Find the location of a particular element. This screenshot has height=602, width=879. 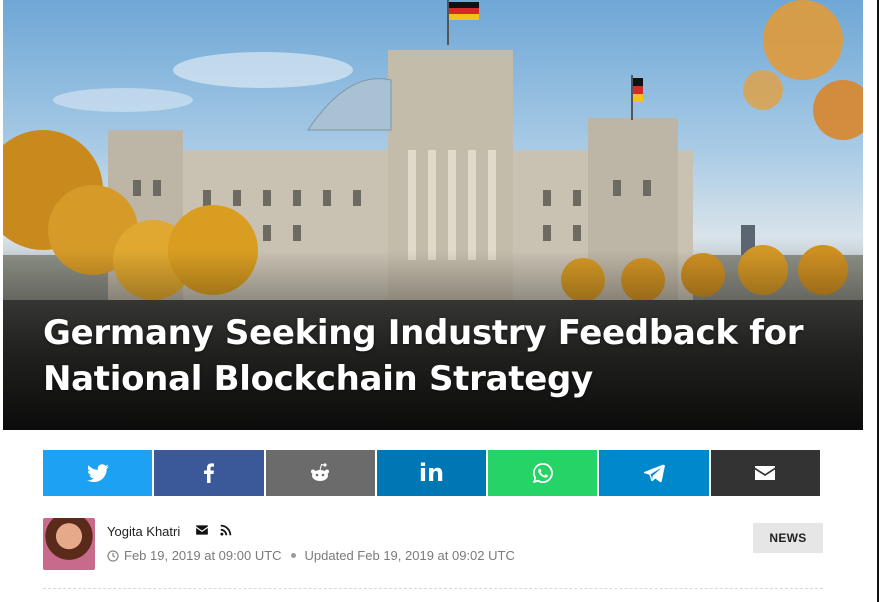

clock-icon is located at coordinates (113, 555).